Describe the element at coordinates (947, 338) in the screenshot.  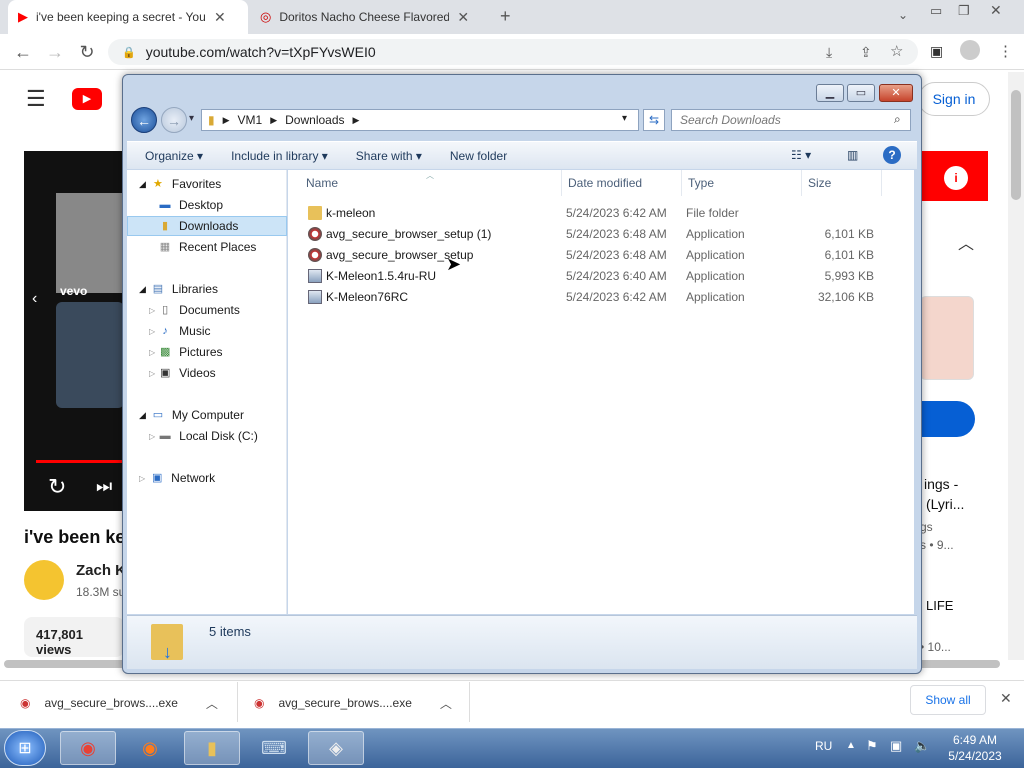
I see `product-thumbnail` at that location.